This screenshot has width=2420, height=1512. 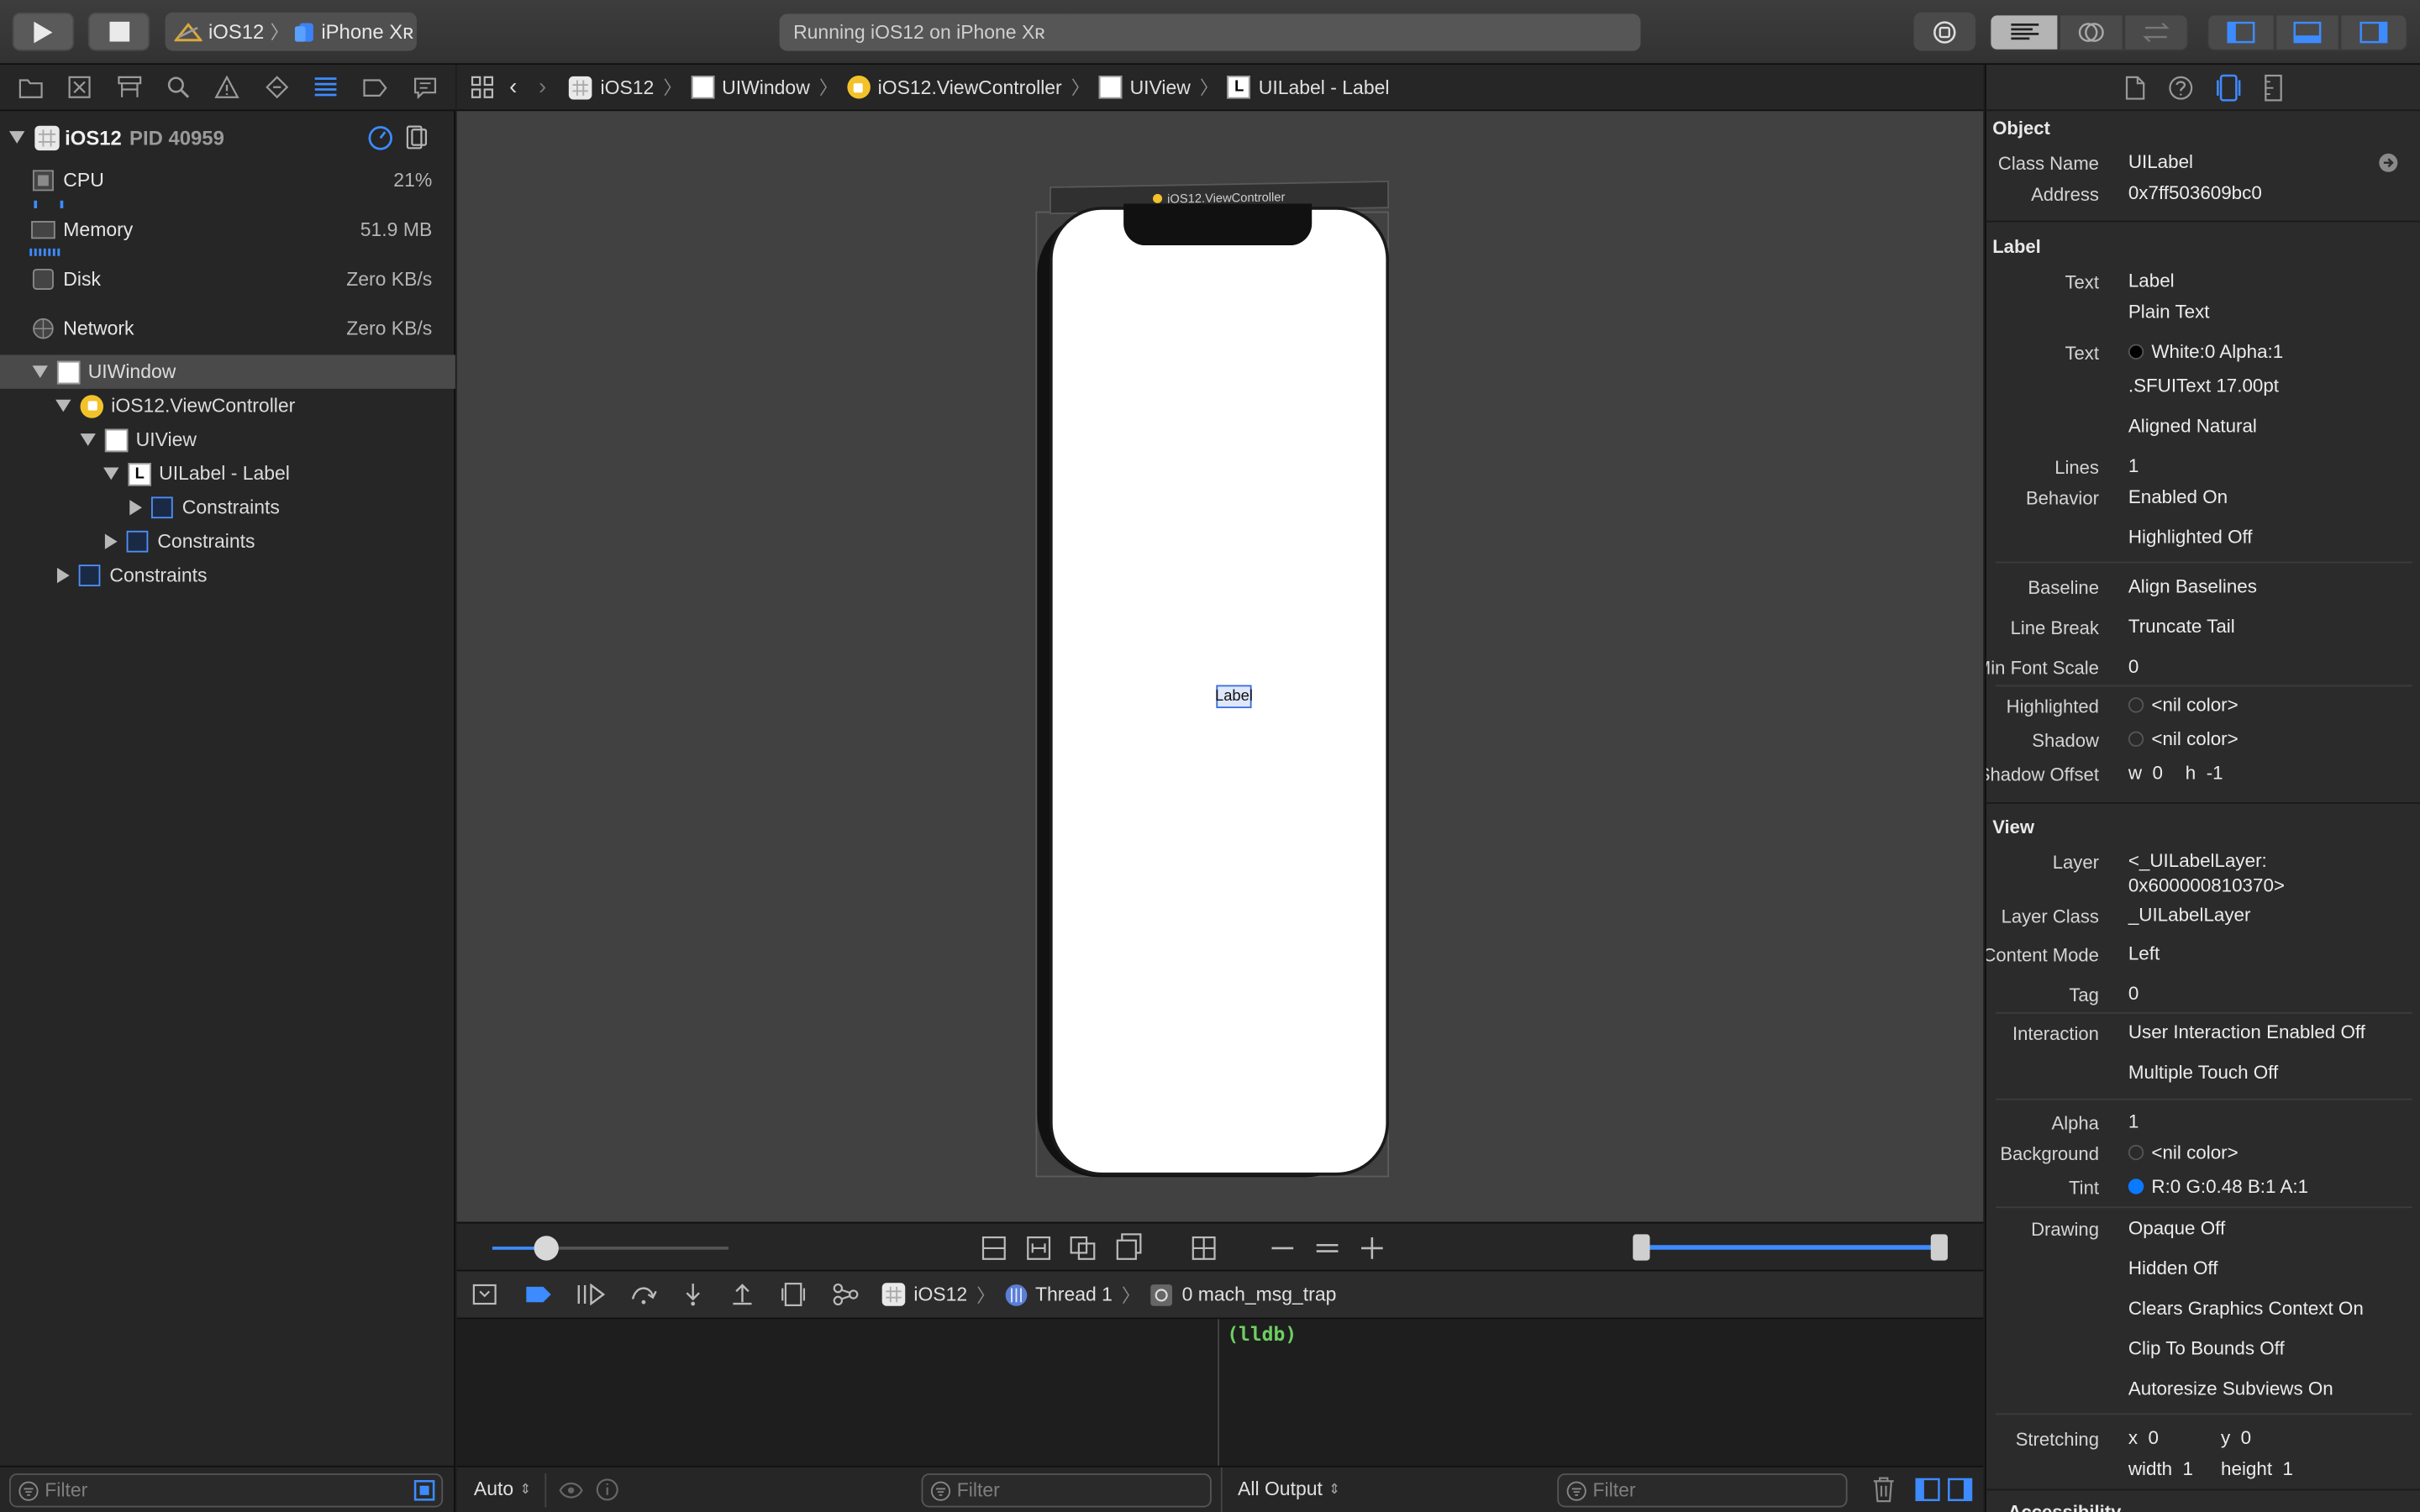 I want to click on breadcrumb-item: L UILabel - Label, so click(x=1308, y=87).